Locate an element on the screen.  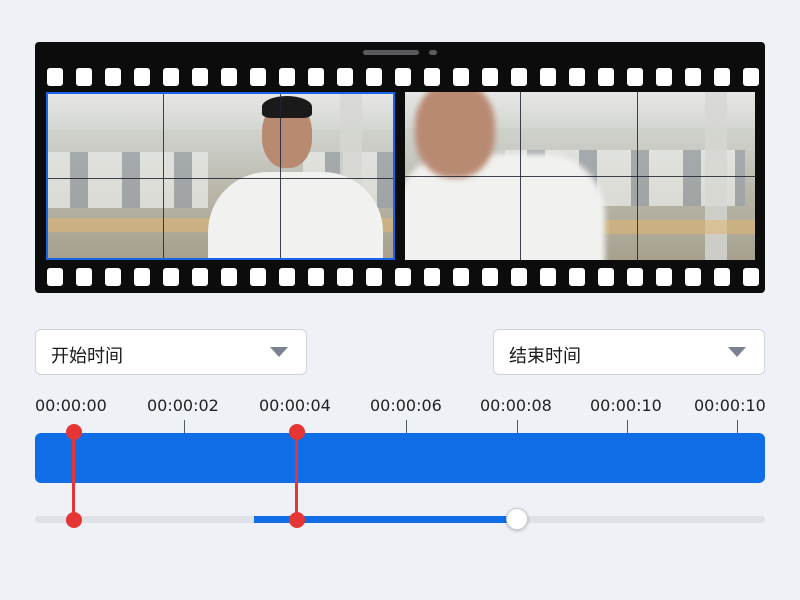
tick-label: 00:00:04 is located at coordinates (295, 405).